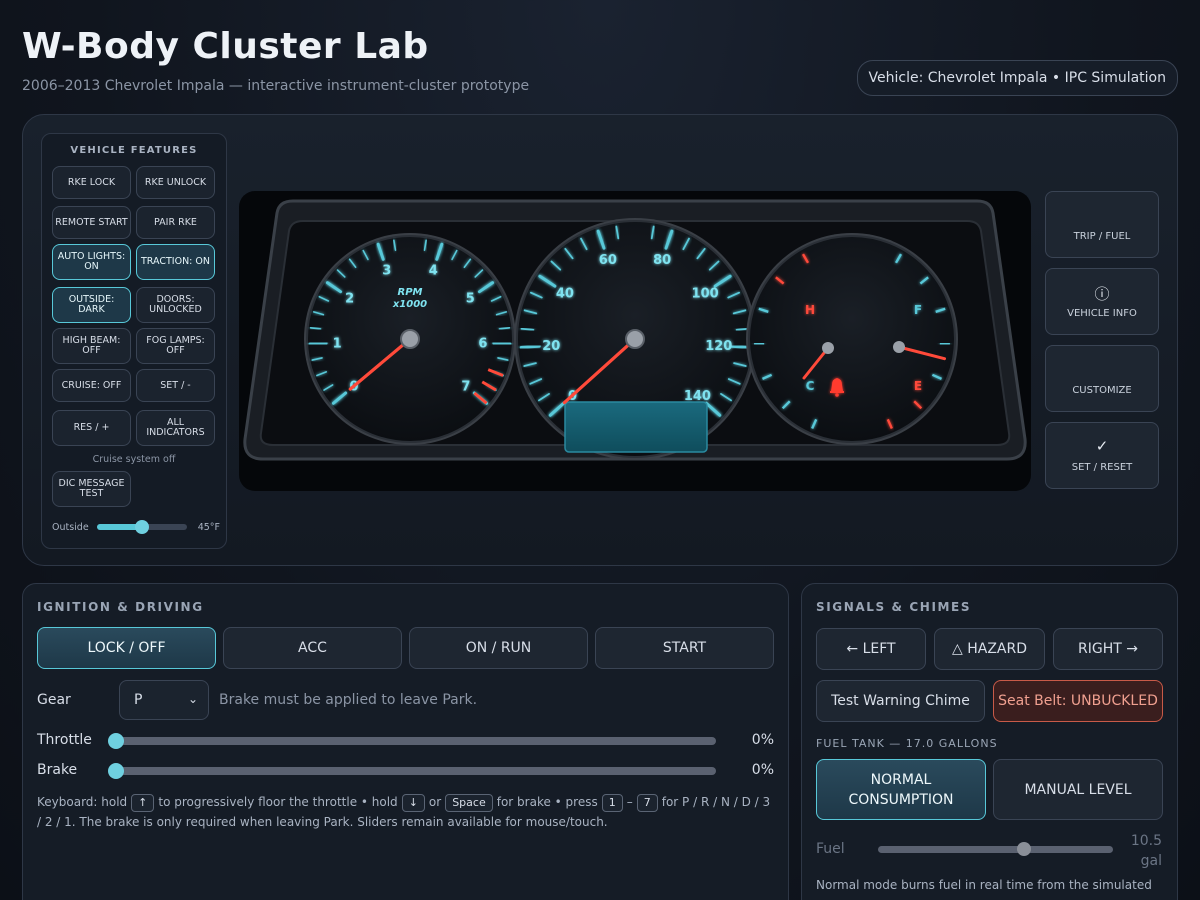 The width and height of the screenshot is (1200, 900). What do you see at coordinates (192, 699) in the screenshot?
I see `chevron-down-icon: ⌄` at bounding box center [192, 699].